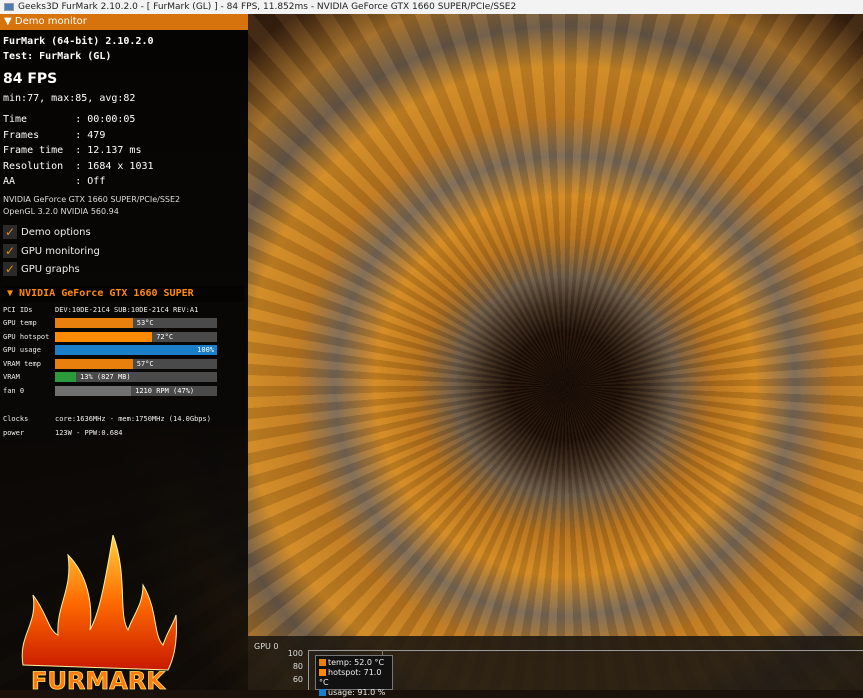 Image resolution: width=863 pixels, height=698 pixels. What do you see at coordinates (78, 41) in the screenshot?
I see `app-version: FurMark (64-bit) 2.10.2.0` at bounding box center [78, 41].